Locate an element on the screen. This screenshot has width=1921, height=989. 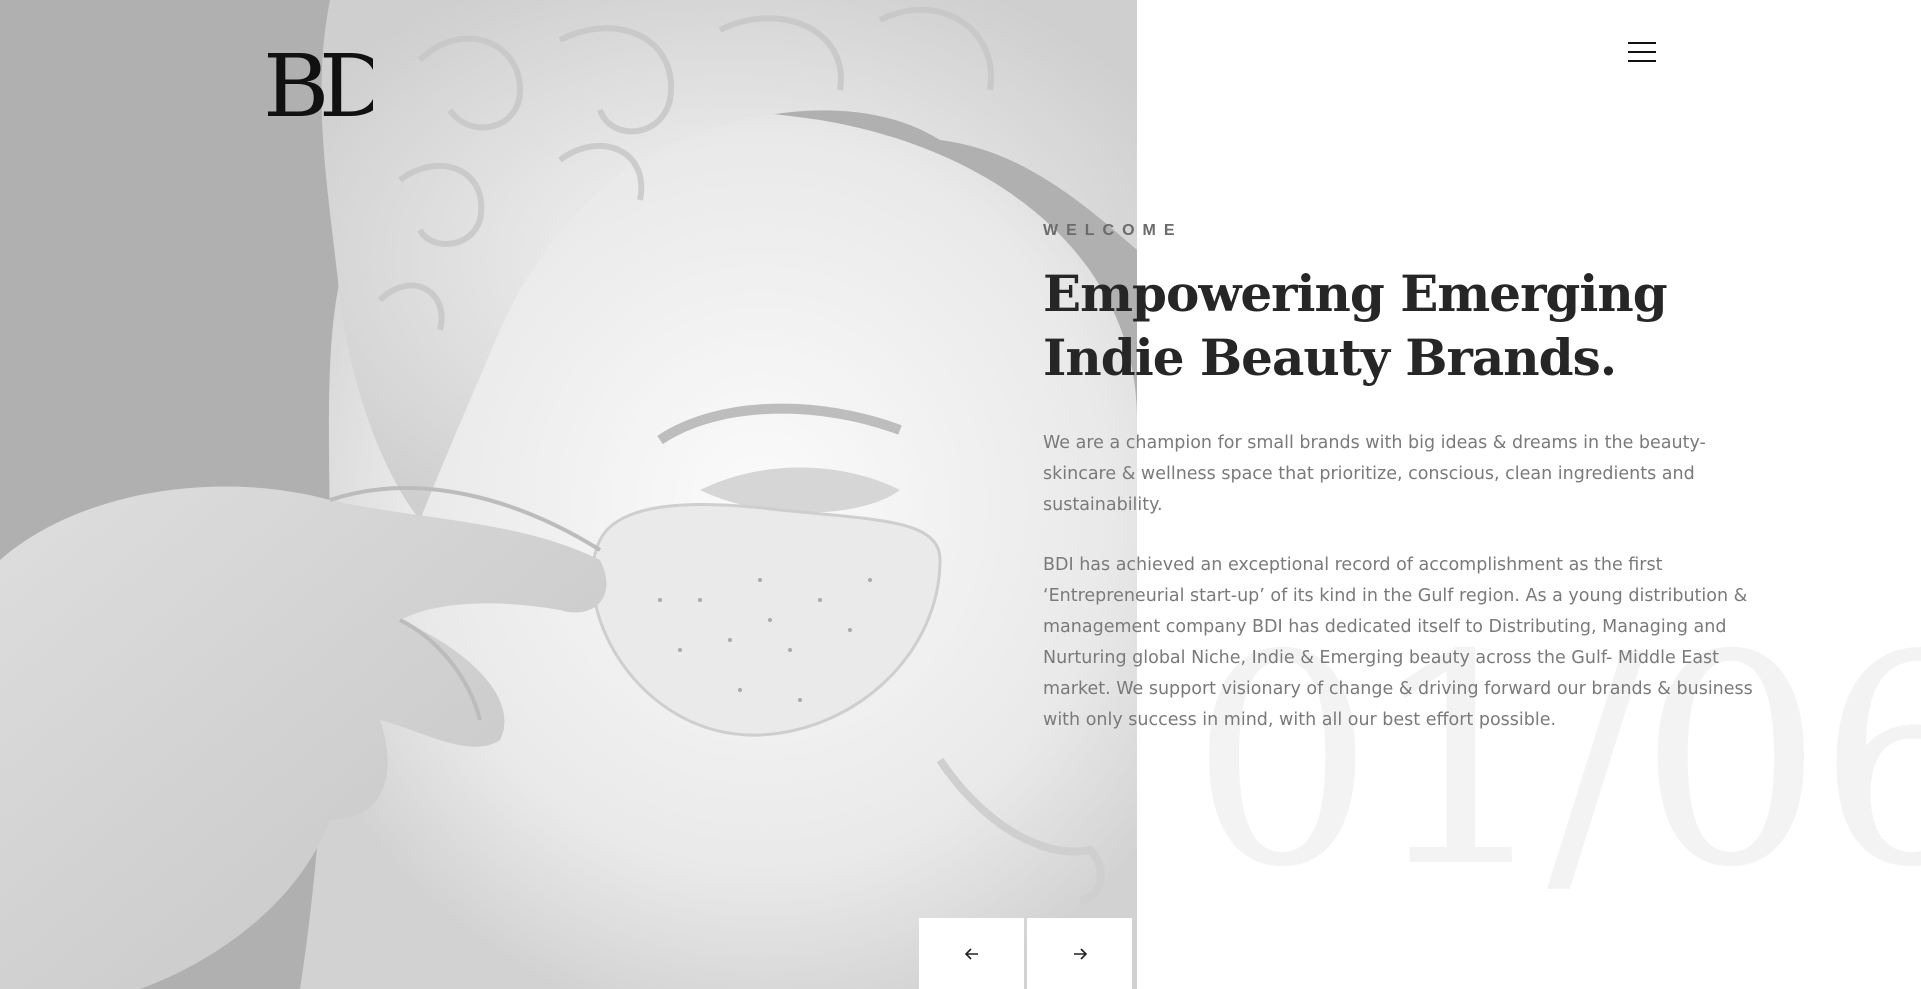
hero-heading: Empowering Emerging Indie Beauty Brands. is located at coordinates (1355, 325).